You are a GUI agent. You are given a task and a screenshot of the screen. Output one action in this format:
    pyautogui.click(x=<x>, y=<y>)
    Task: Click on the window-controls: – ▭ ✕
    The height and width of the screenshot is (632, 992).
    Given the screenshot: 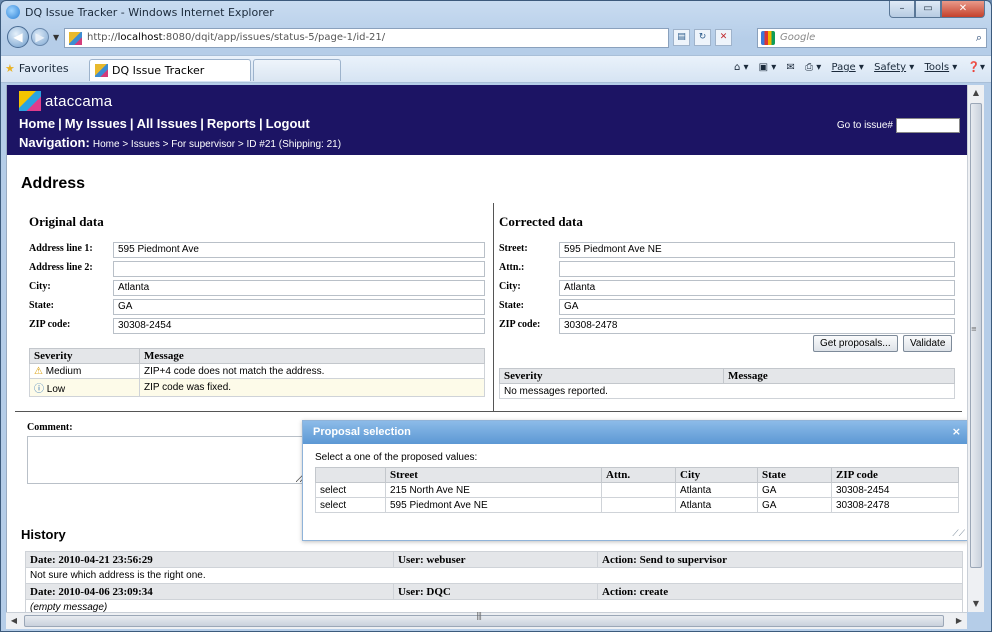 What is the action you would take?
    pyautogui.click(x=937, y=10)
    